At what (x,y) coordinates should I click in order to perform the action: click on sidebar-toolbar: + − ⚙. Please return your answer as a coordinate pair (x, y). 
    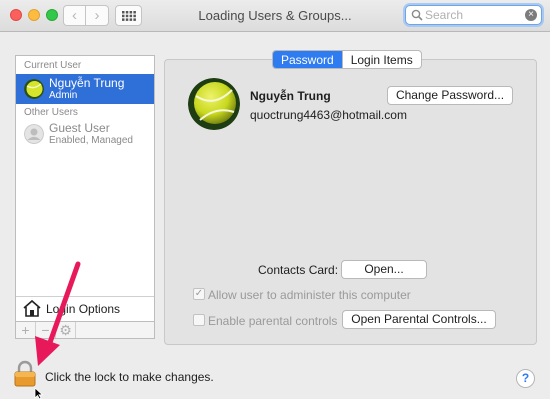
    Looking at the image, I should click on (85, 330).